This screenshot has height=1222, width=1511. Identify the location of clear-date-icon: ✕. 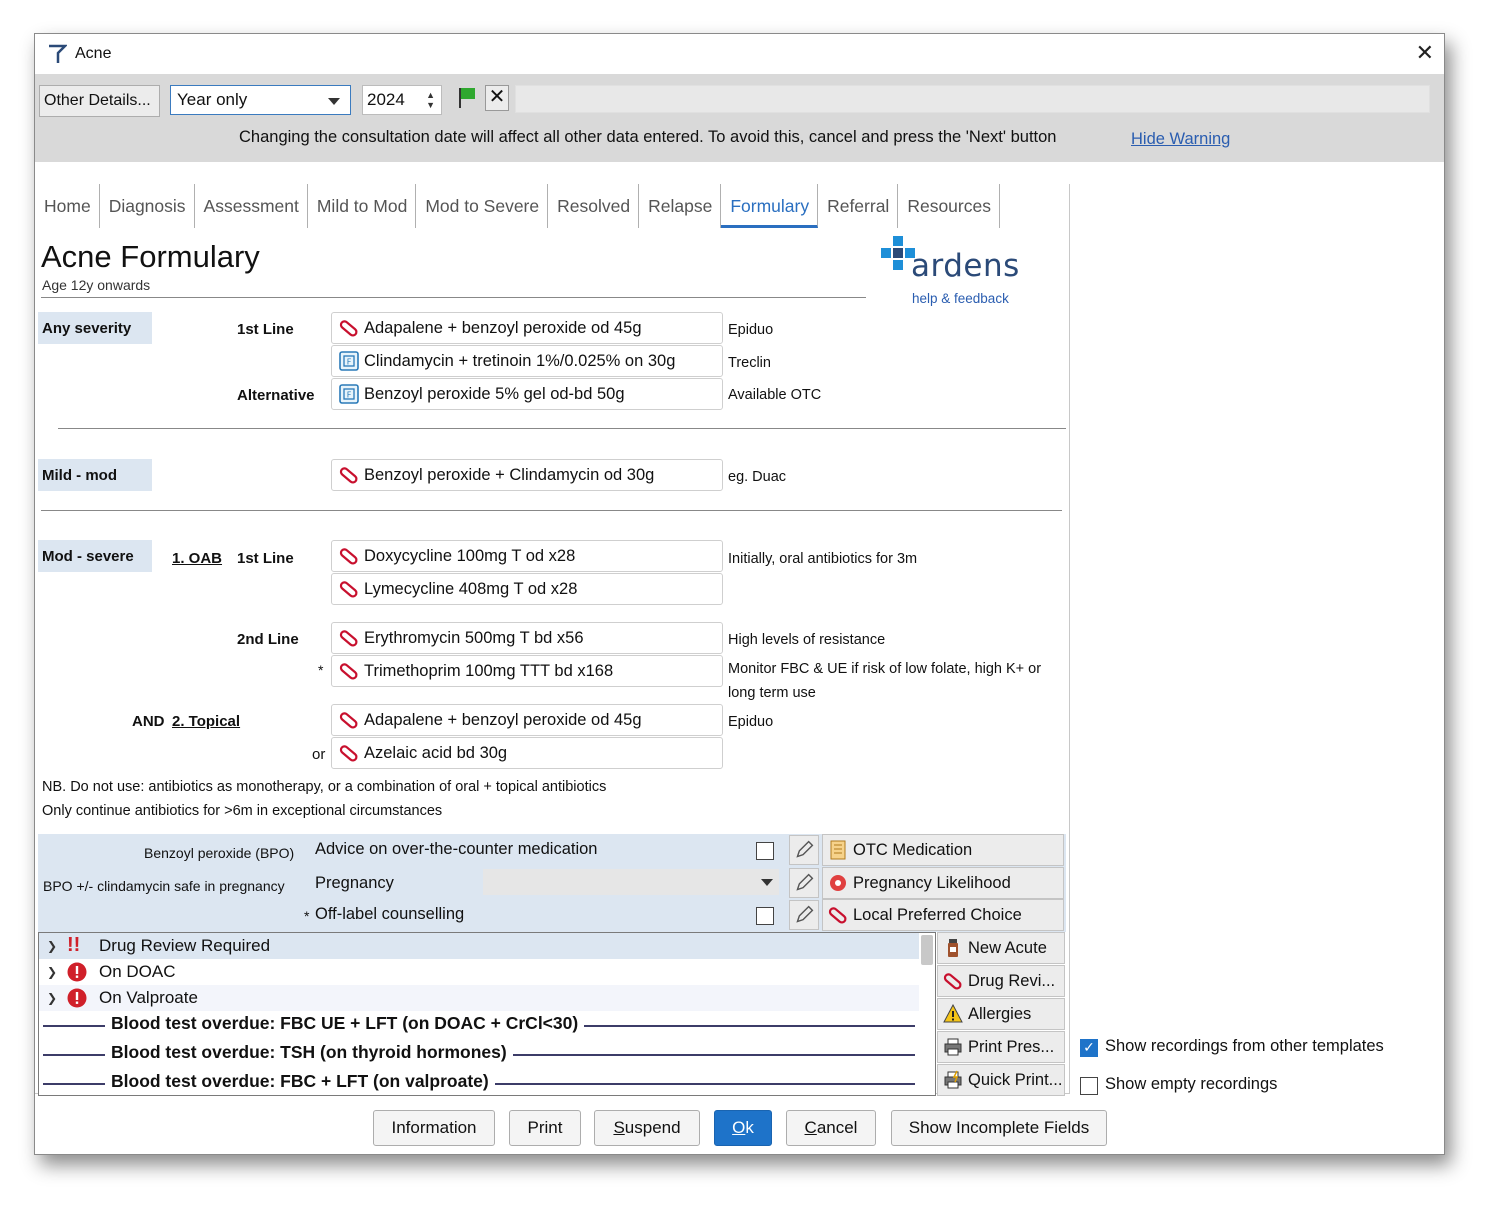
(497, 98).